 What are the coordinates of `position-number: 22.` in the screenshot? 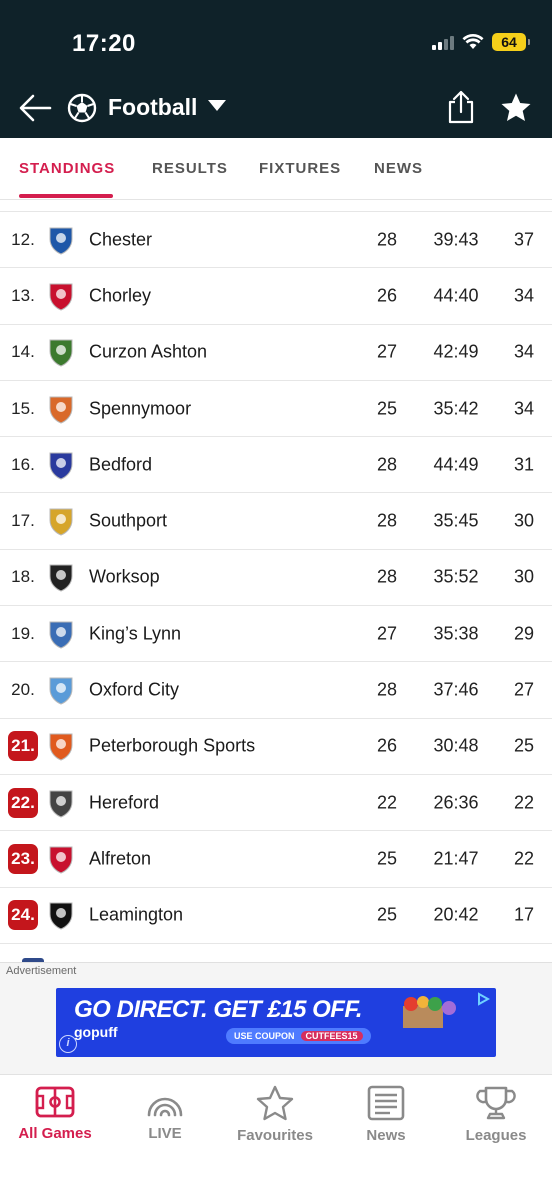 It's located at (23, 802).